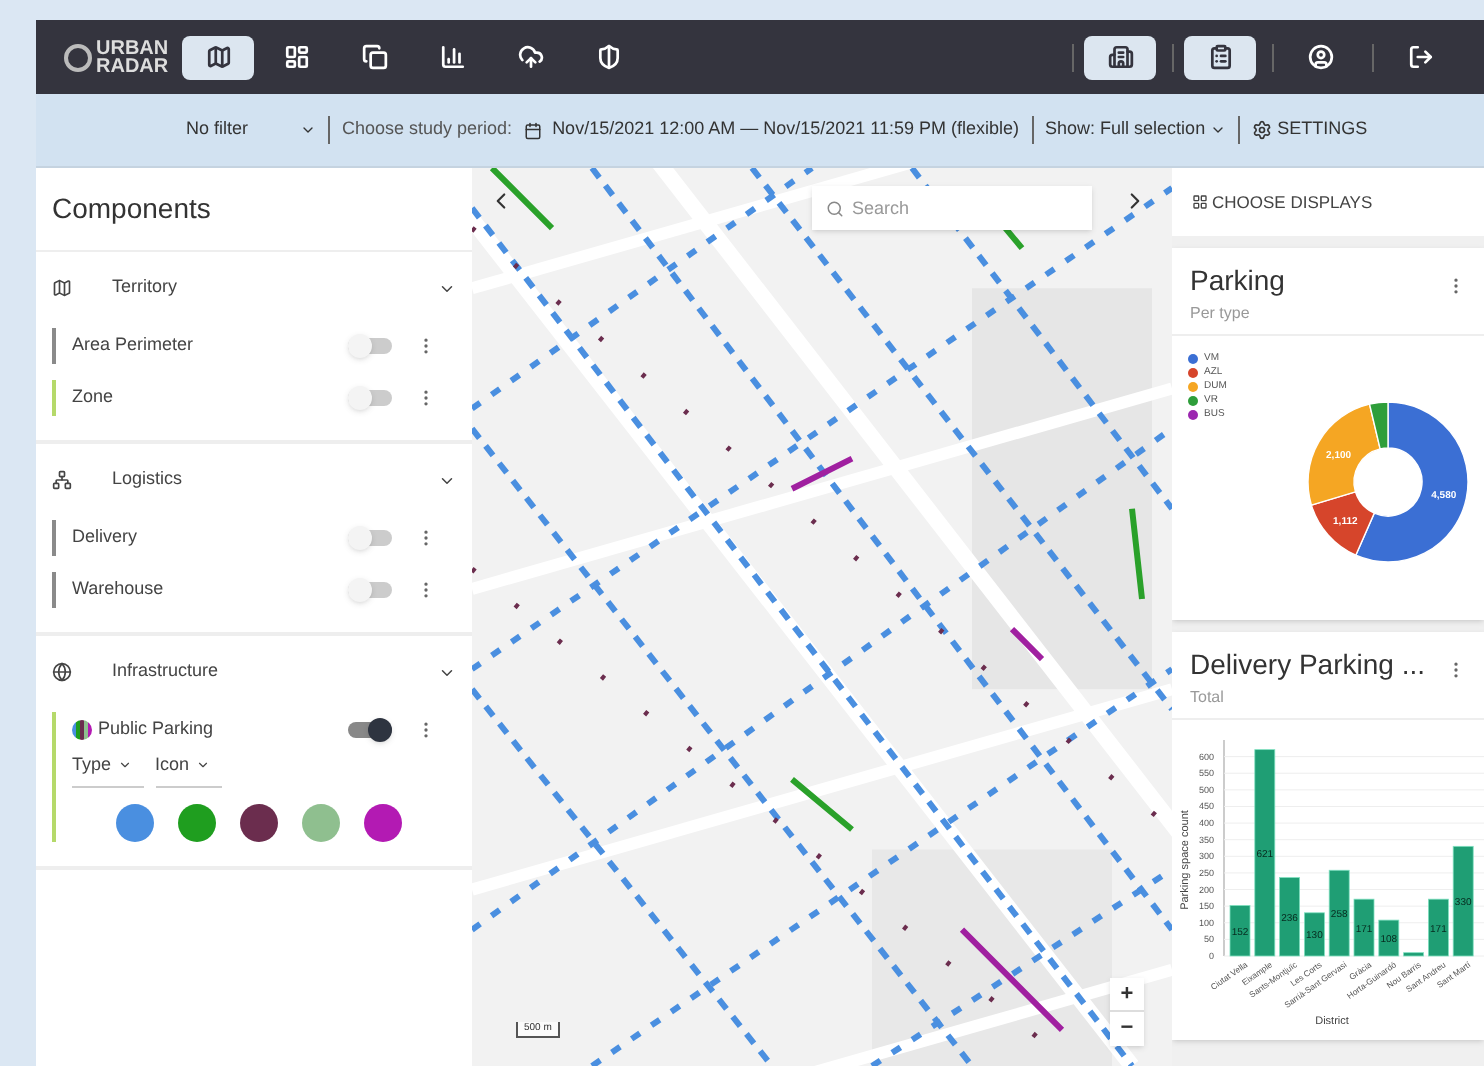 This screenshot has height=1066, width=1484. What do you see at coordinates (131, 209) in the screenshot?
I see `panel-title: Components` at bounding box center [131, 209].